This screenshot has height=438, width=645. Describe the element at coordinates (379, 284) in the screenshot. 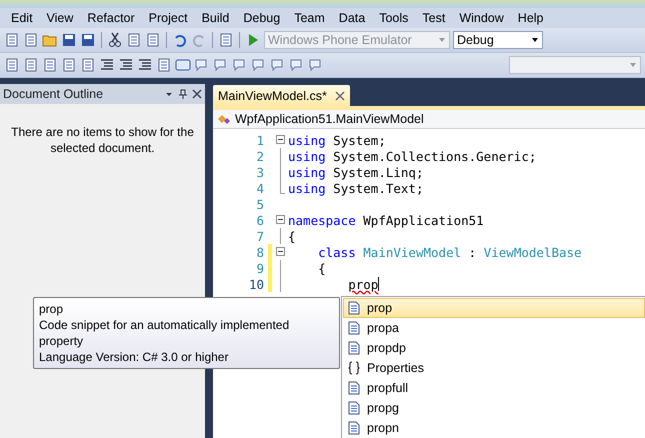

I see `text-cursor` at that location.